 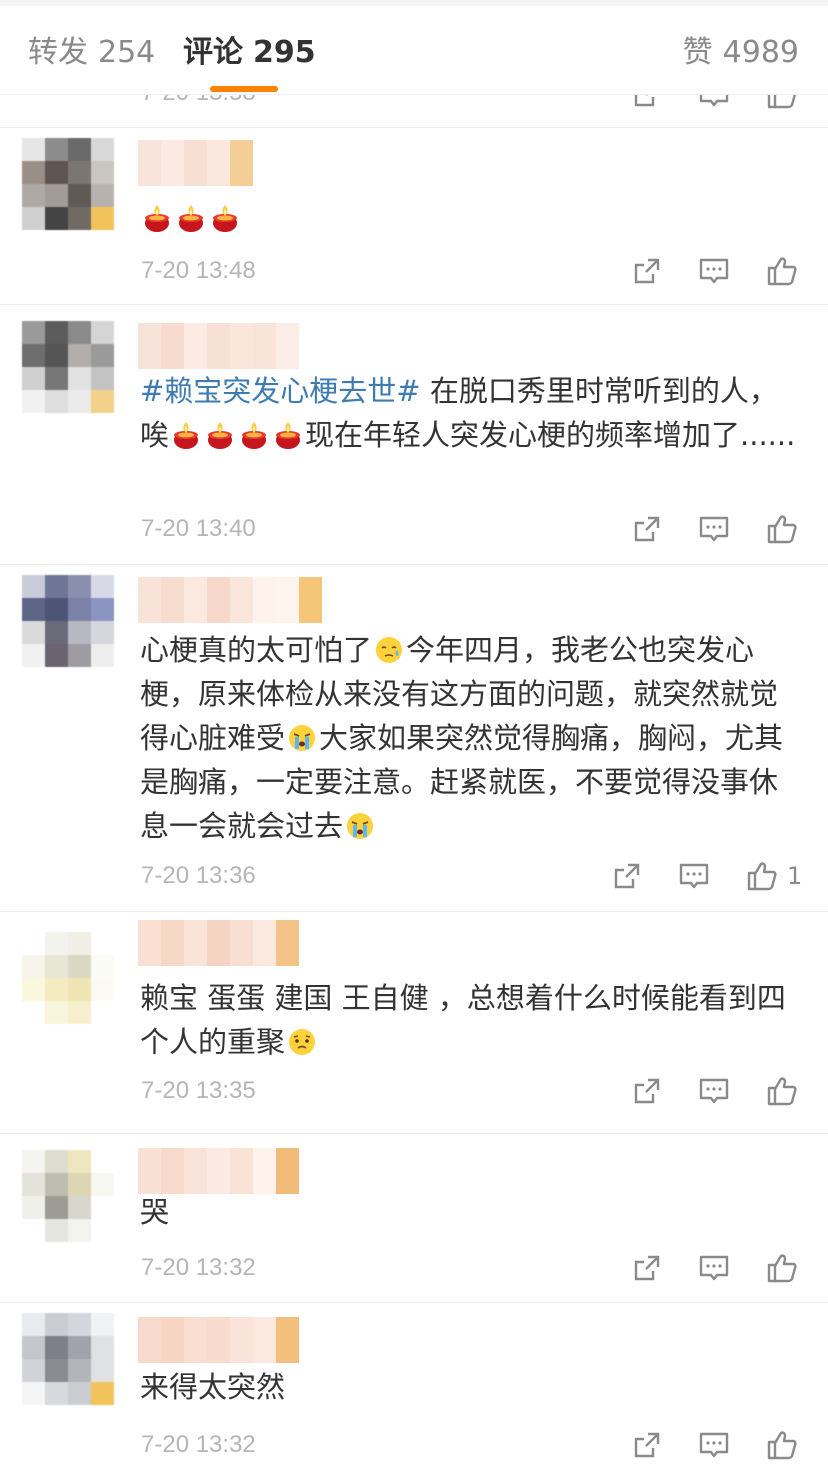 What do you see at coordinates (795, 876) in the screenshot?
I see `like-count: 1` at bounding box center [795, 876].